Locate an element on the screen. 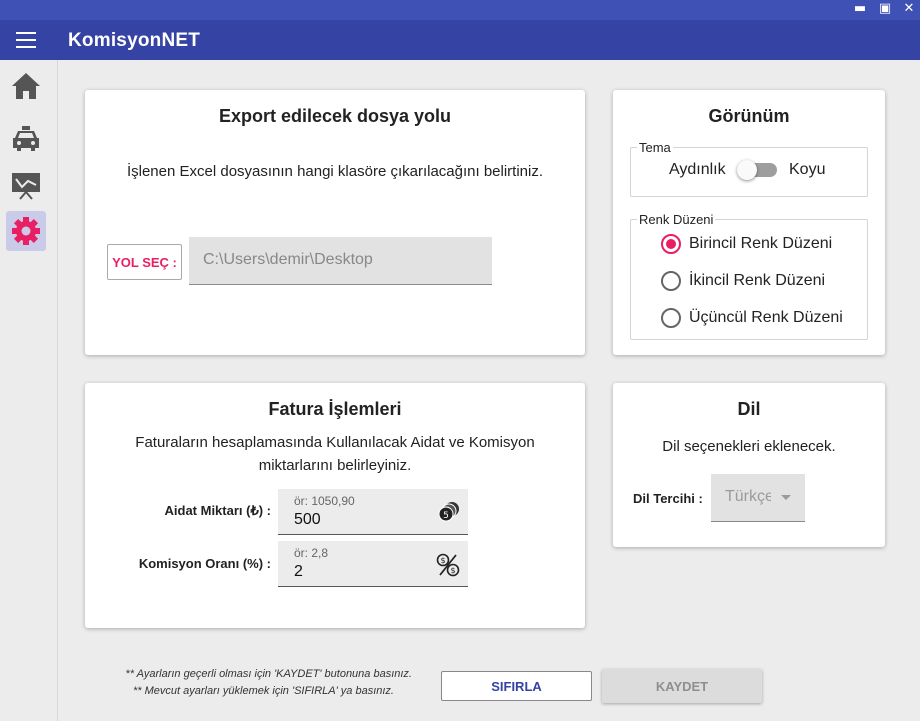 The width and height of the screenshot is (920, 721). chevron-down-icon is located at coordinates (786, 497).